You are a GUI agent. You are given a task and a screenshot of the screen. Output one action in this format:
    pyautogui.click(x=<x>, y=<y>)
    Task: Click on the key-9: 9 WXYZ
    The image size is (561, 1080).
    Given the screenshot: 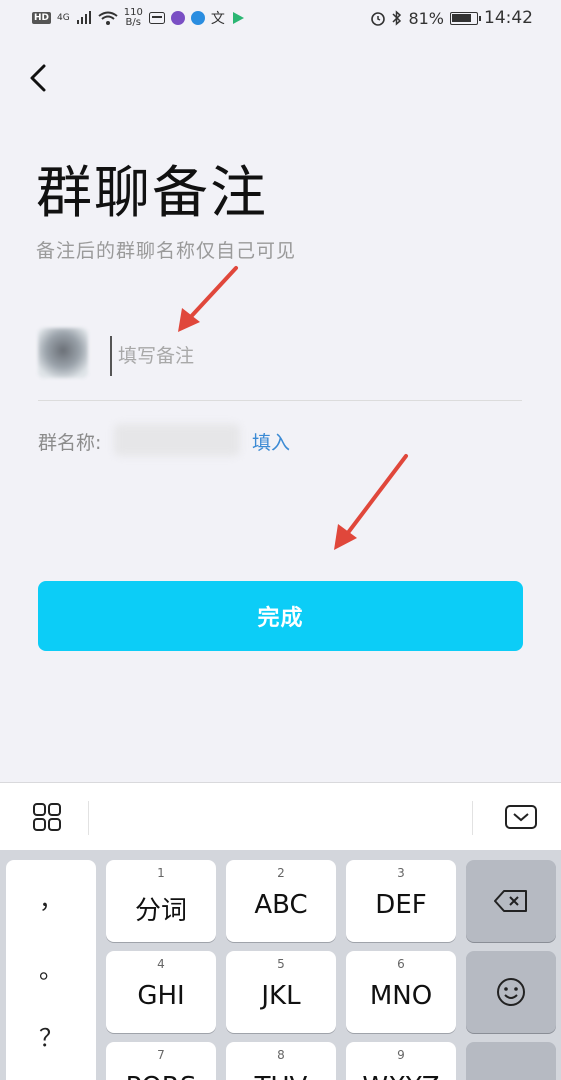 What is the action you would take?
    pyautogui.click(x=401, y=1061)
    